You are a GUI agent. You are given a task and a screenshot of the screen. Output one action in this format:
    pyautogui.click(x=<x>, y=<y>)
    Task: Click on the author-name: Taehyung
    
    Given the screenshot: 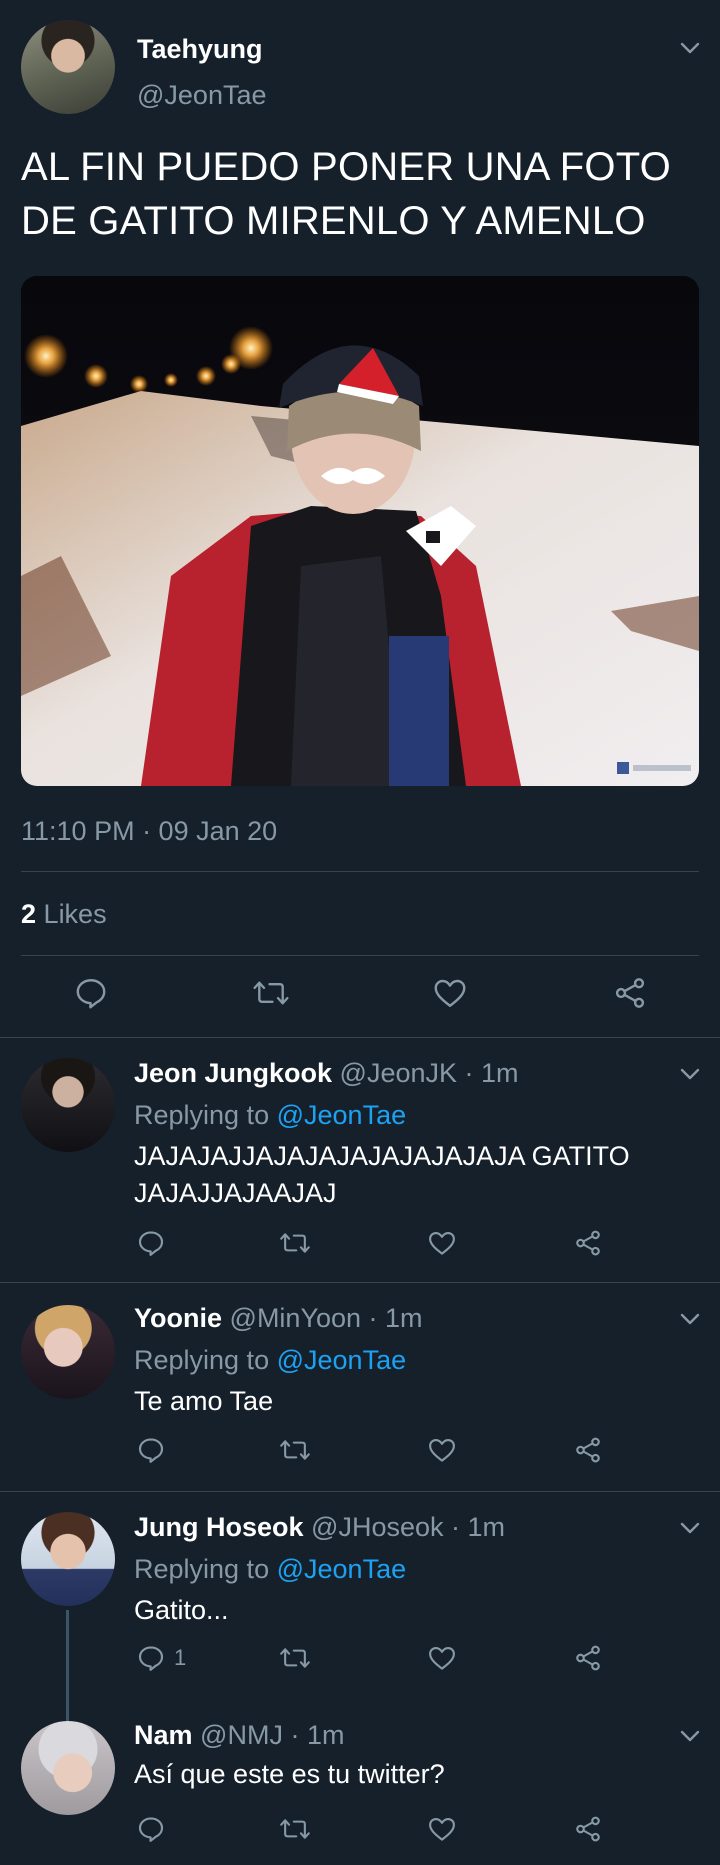 What is the action you would take?
    pyautogui.click(x=200, y=49)
    